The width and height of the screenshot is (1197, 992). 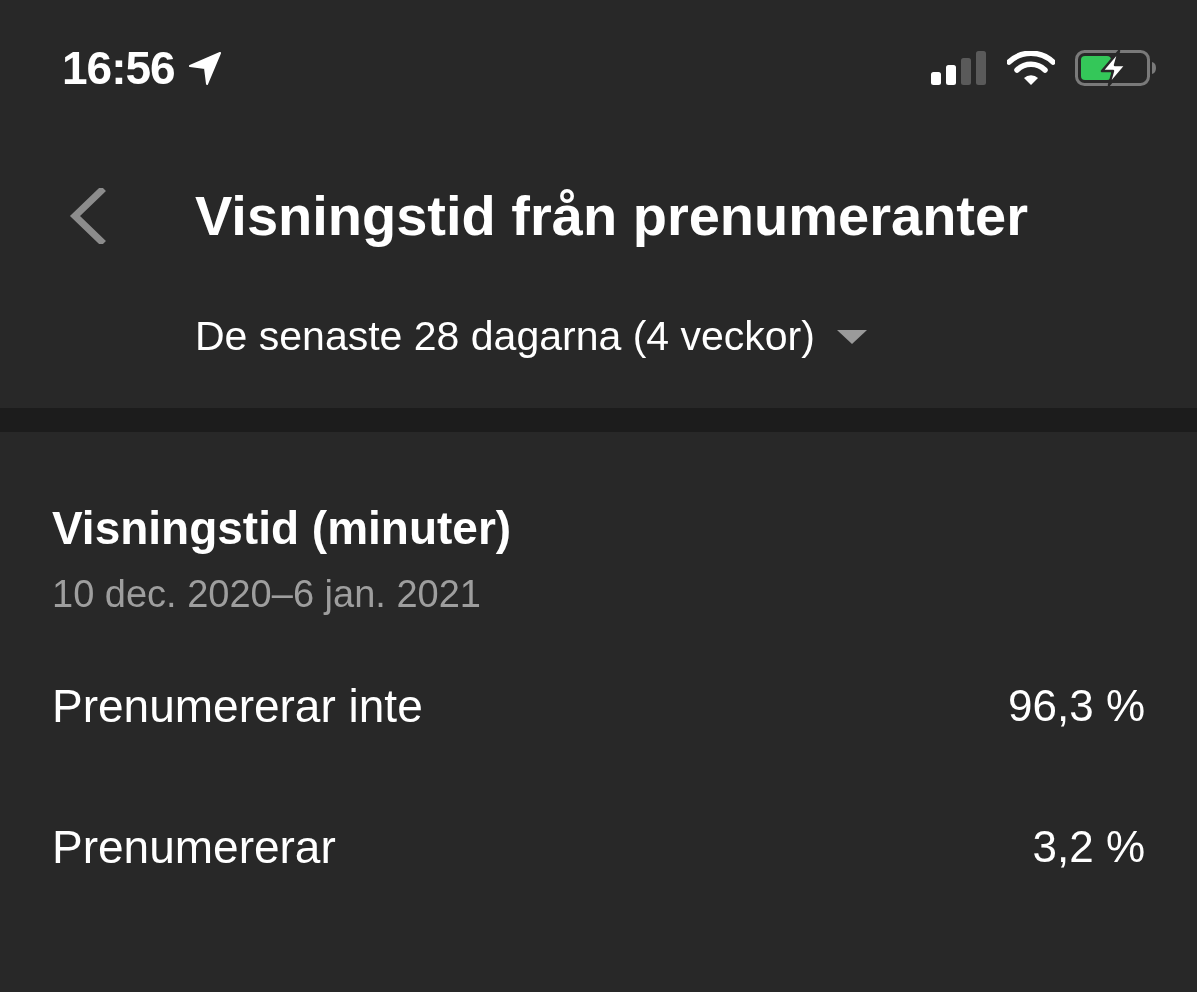 What do you see at coordinates (282, 528) in the screenshot?
I see `section-title: Visningstid (minuter)` at bounding box center [282, 528].